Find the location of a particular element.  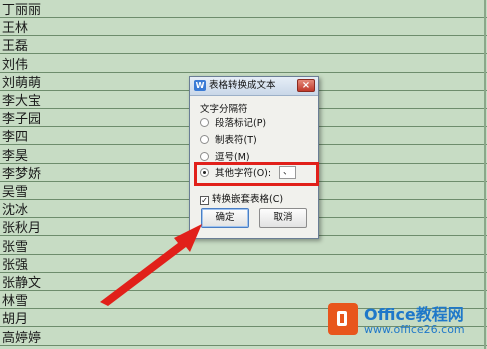

name-cell: 沈冰 is located at coordinates (15, 210).